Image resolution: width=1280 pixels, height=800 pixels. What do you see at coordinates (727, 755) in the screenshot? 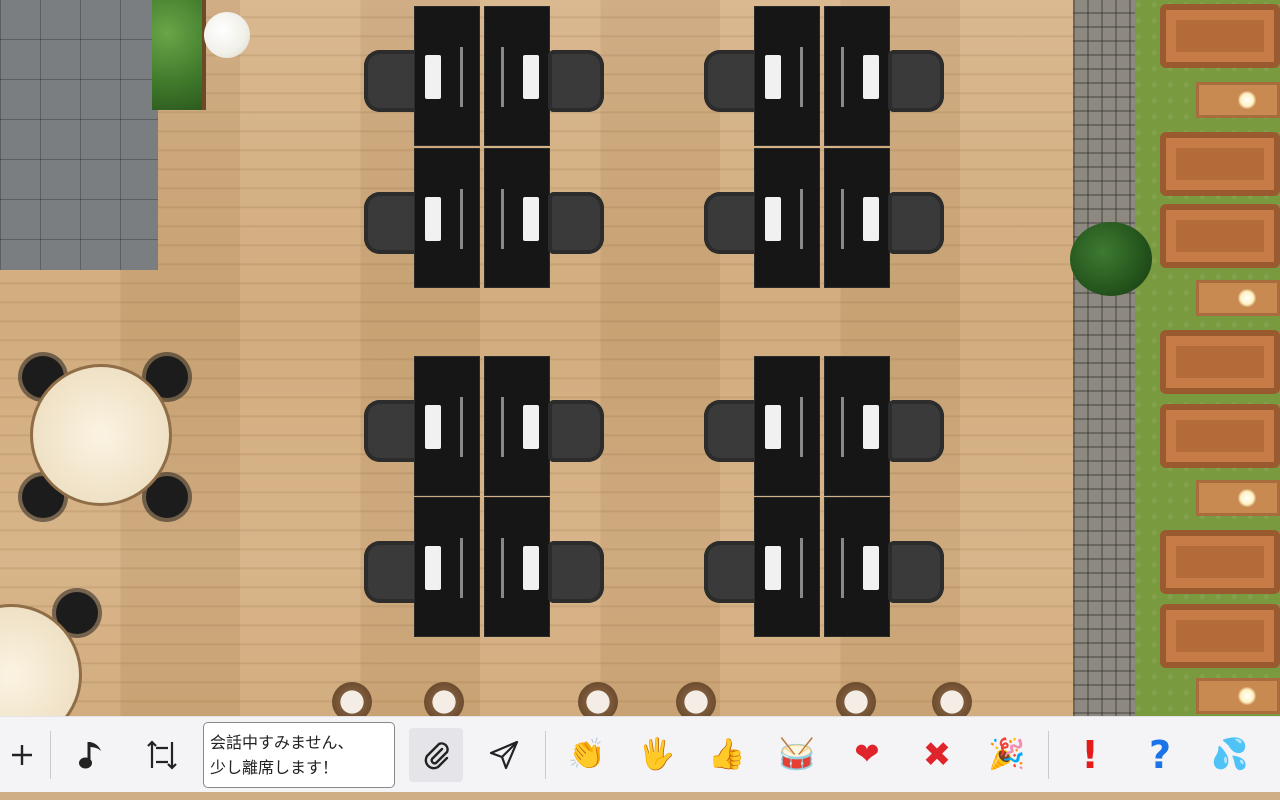
I see `thumbs-up-icon: 👍` at bounding box center [727, 755].